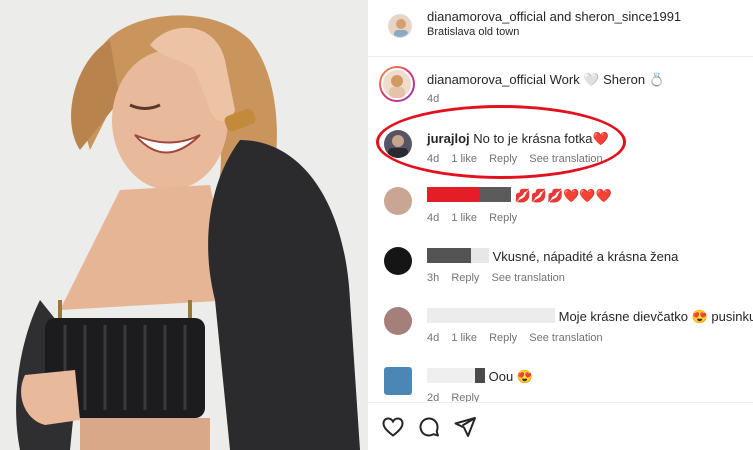 The height and width of the screenshot is (450, 753). What do you see at coordinates (433, 99) in the screenshot?
I see `caption-time: 4d` at bounding box center [433, 99].